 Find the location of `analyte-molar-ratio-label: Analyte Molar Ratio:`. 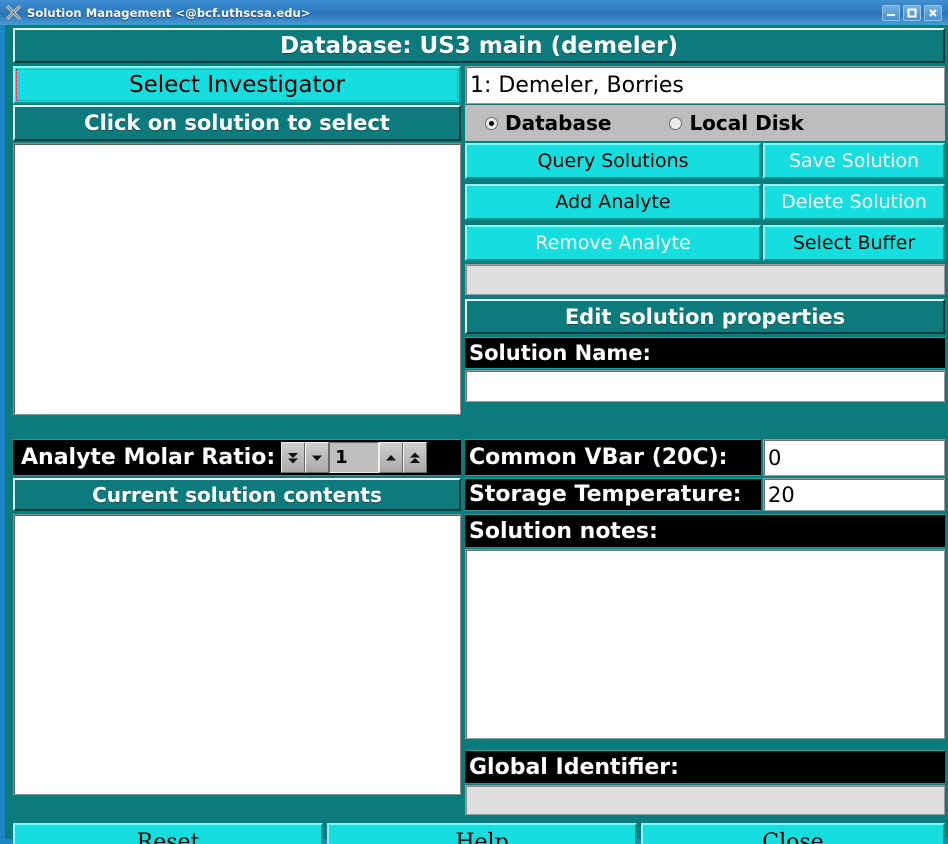

analyte-molar-ratio-label: Analyte Molar Ratio: is located at coordinates (148, 457).